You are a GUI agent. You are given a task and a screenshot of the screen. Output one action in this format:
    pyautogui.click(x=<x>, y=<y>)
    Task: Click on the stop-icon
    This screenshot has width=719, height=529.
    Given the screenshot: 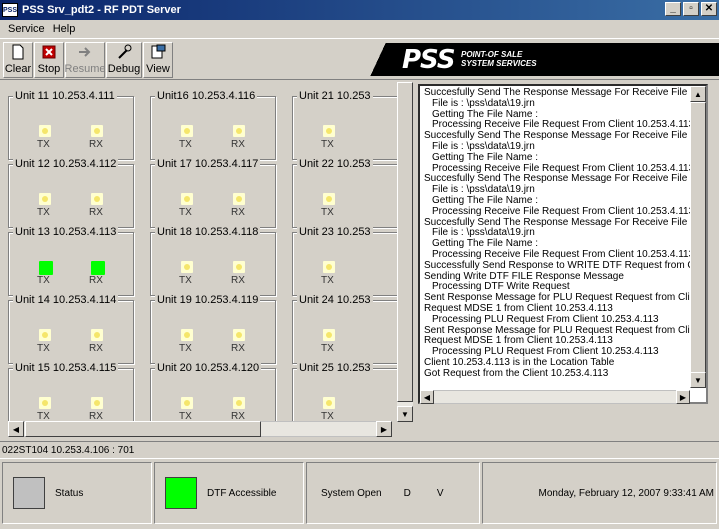 What is the action you would take?
    pyautogui.click(x=49, y=52)
    